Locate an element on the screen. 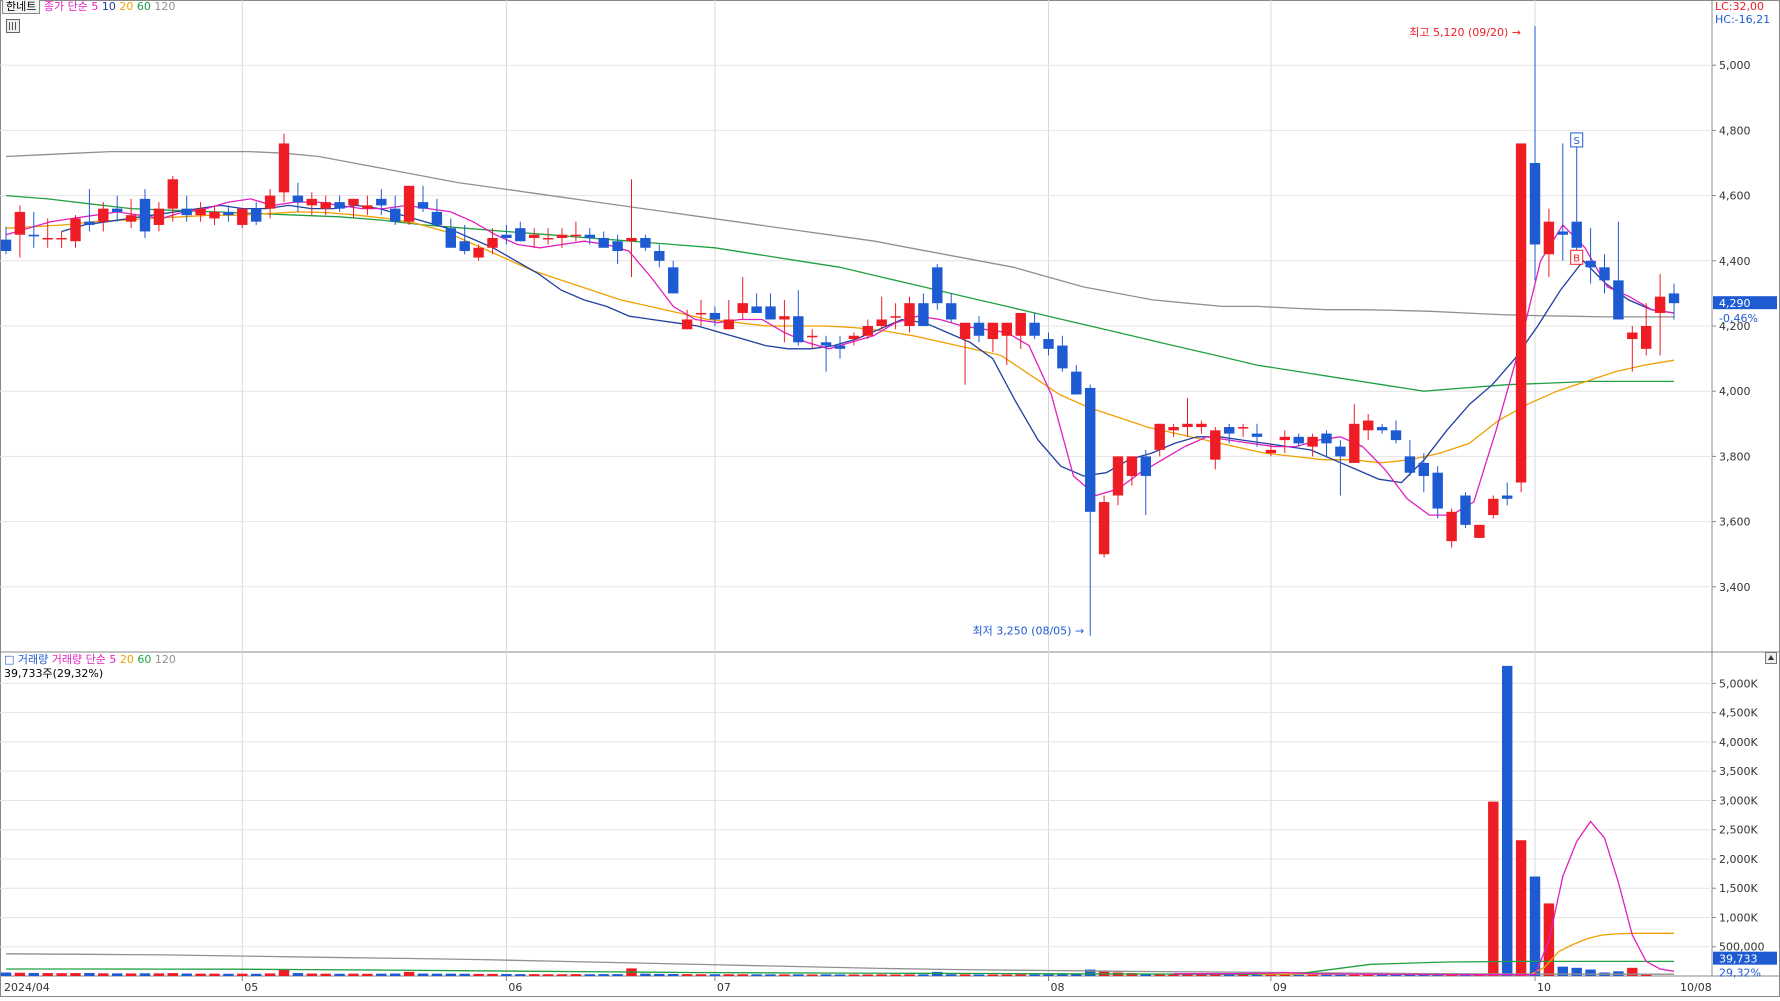 The height and width of the screenshot is (1001, 1780). panel-maximize-icon is located at coordinates (1771, 658).